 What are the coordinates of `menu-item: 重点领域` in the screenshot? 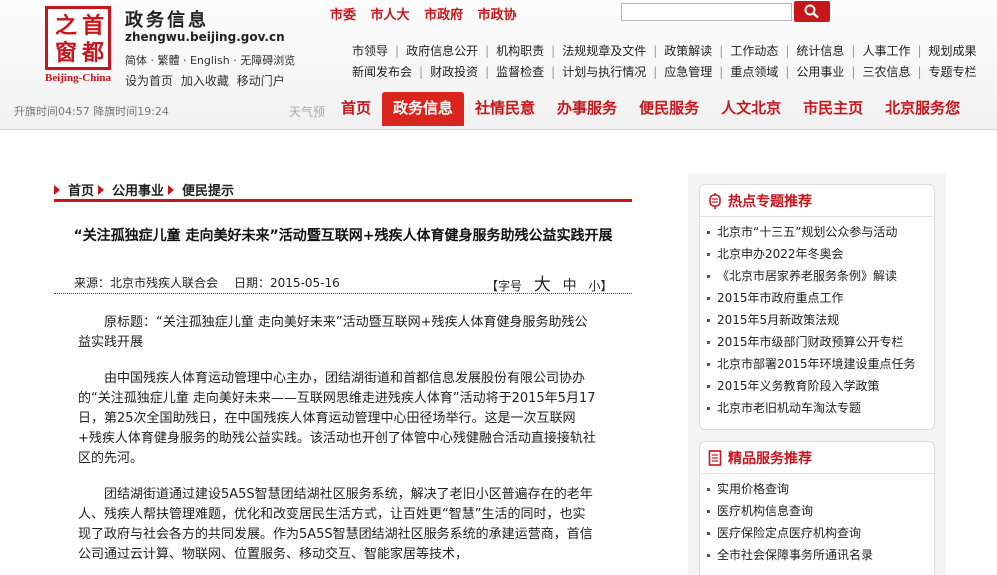 It's located at (754, 71).